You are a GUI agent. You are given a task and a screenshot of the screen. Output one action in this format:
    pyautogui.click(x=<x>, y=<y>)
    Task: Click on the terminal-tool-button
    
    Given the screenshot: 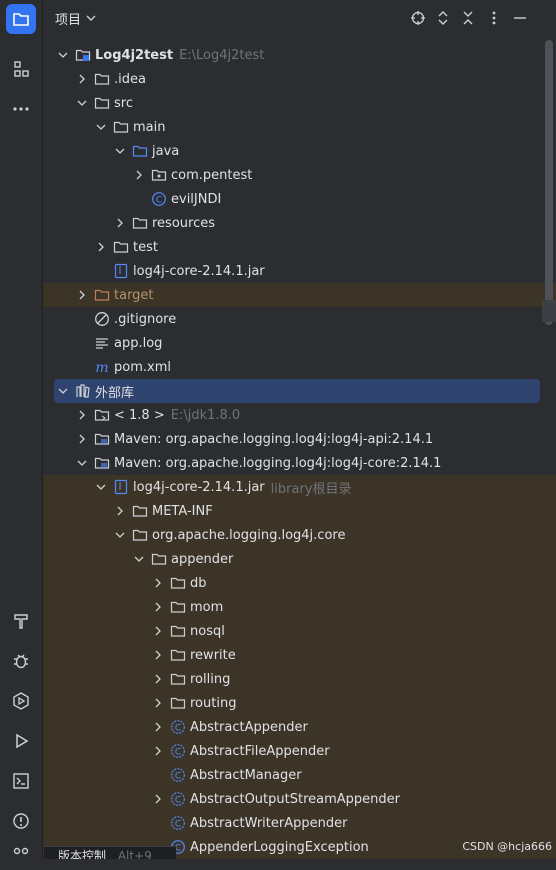 What is the action you would take?
    pyautogui.click(x=21, y=781)
    